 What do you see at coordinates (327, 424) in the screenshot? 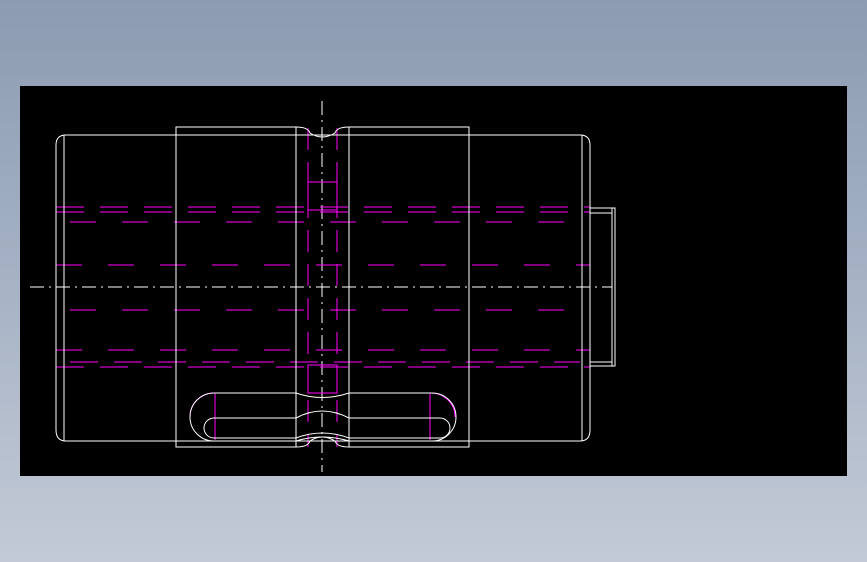
I see `slot-inner-outline` at bounding box center [327, 424].